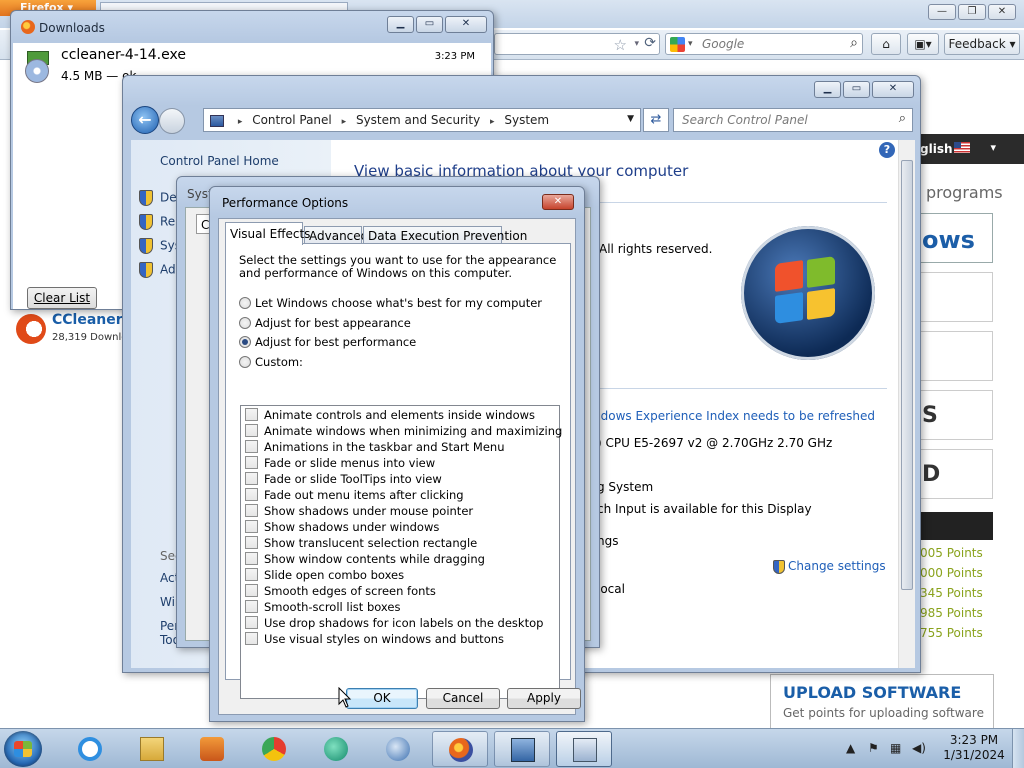 Image resolution: width=1024 pixels, height=768 pixels. Describe the element at coordinates (382, 698) in the screenshot. I see `ok-button: OK` at that location.